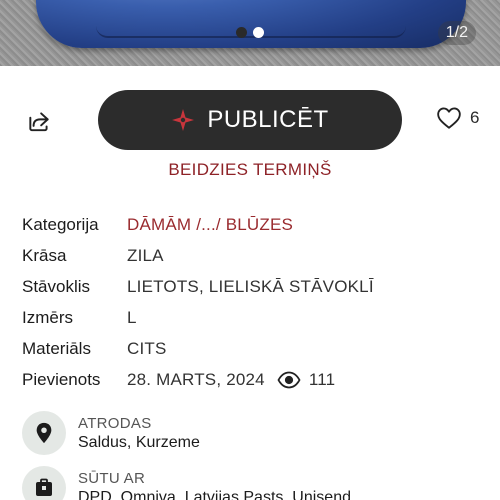 The width and height of the screenshot is (500, 500). I want to click on detail-row-condition: Stāvoklis LIETOTS, LIELISKĀ STĀVOKLĪ, so click(252, 286).